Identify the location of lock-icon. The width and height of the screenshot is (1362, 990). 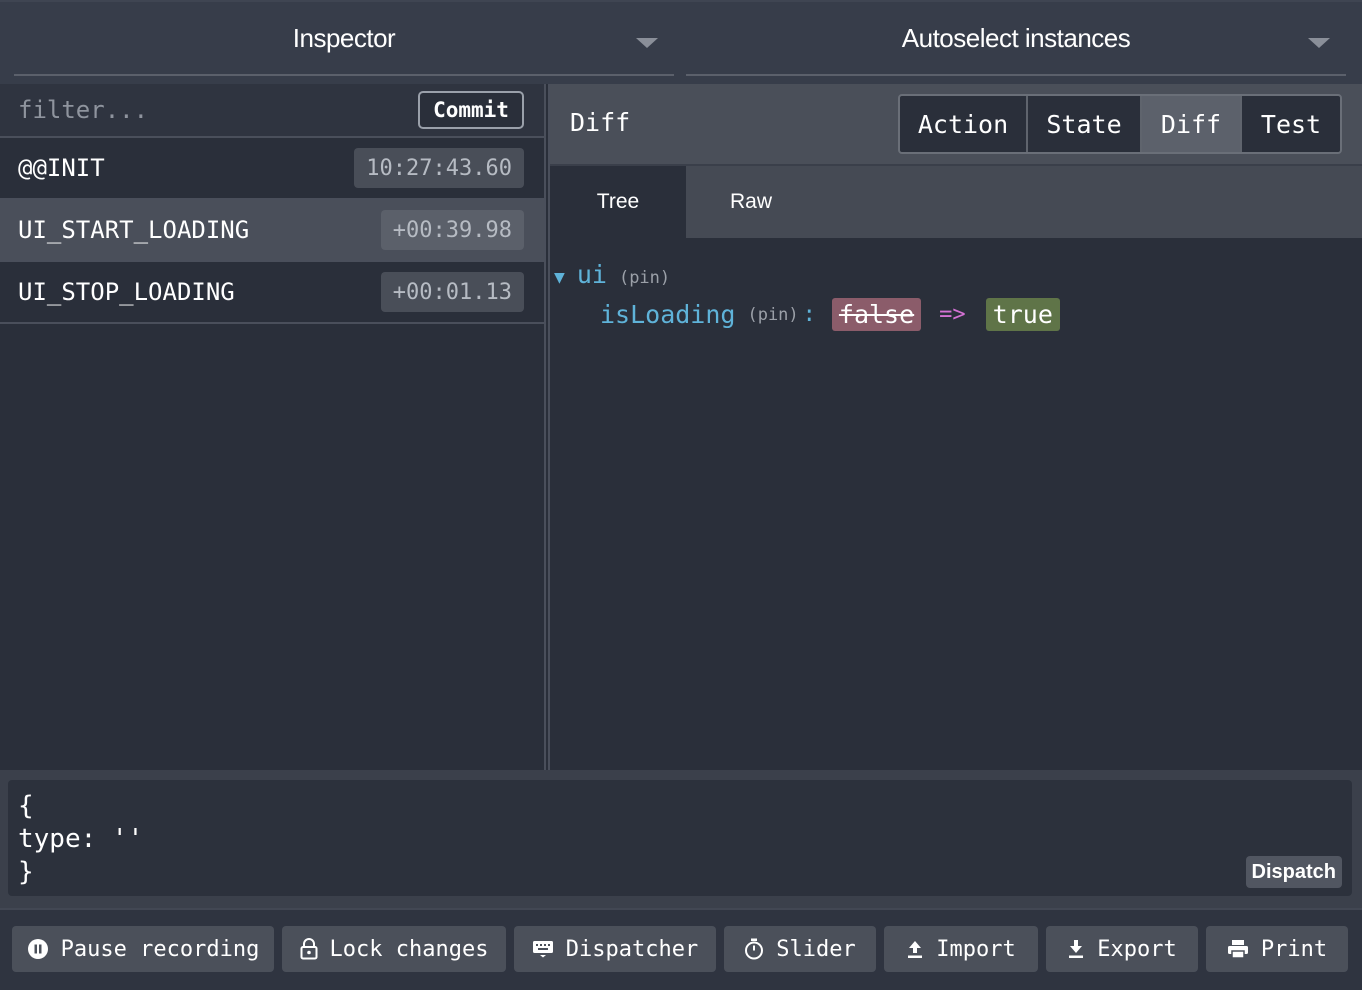
(309, 949).